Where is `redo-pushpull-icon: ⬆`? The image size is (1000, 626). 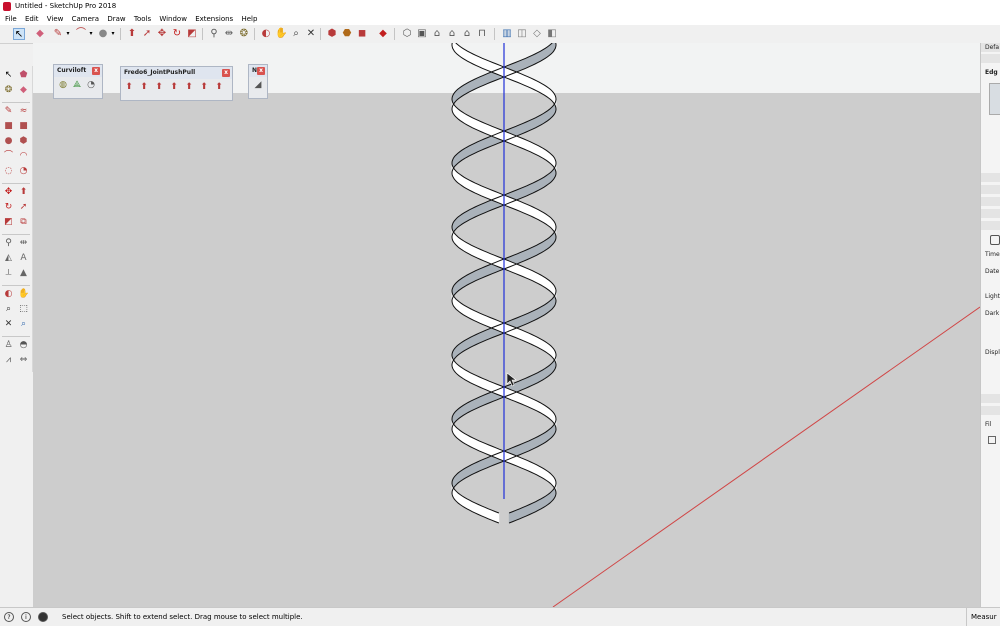 redo-pushpull-icon: ⬆ is located at coordinates (219, 87).